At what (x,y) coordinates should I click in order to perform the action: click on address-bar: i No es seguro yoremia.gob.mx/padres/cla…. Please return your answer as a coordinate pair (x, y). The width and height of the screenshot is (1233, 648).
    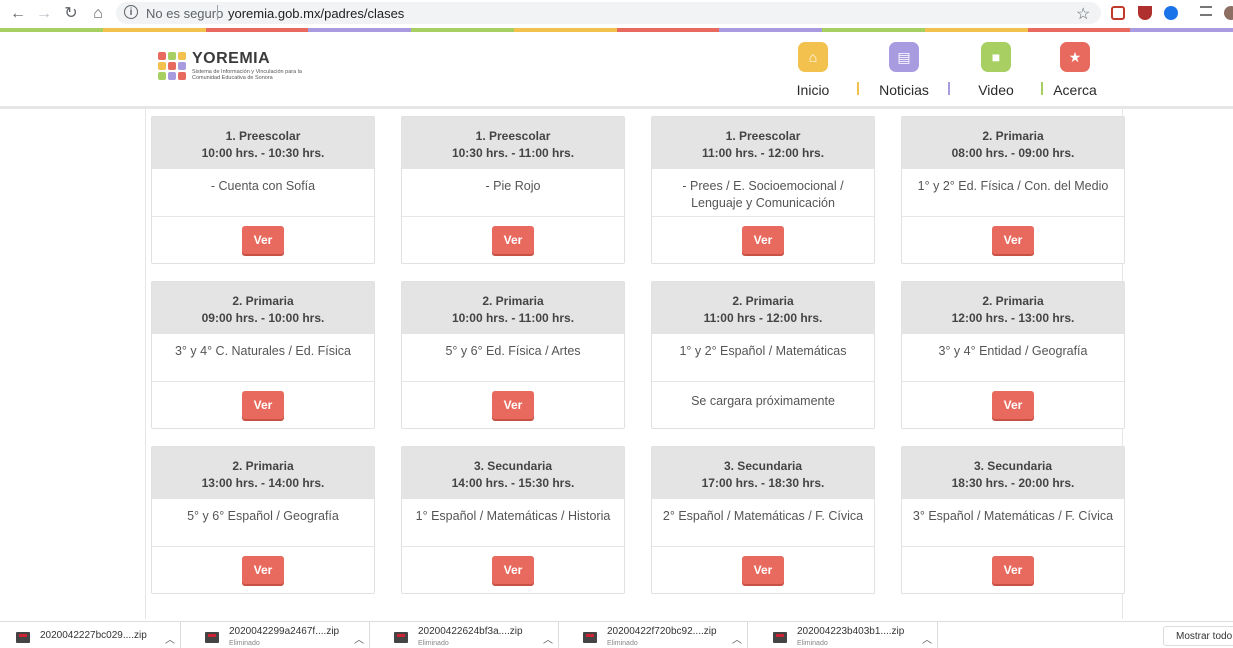
    Looking at the image, I should click on (608, 13).